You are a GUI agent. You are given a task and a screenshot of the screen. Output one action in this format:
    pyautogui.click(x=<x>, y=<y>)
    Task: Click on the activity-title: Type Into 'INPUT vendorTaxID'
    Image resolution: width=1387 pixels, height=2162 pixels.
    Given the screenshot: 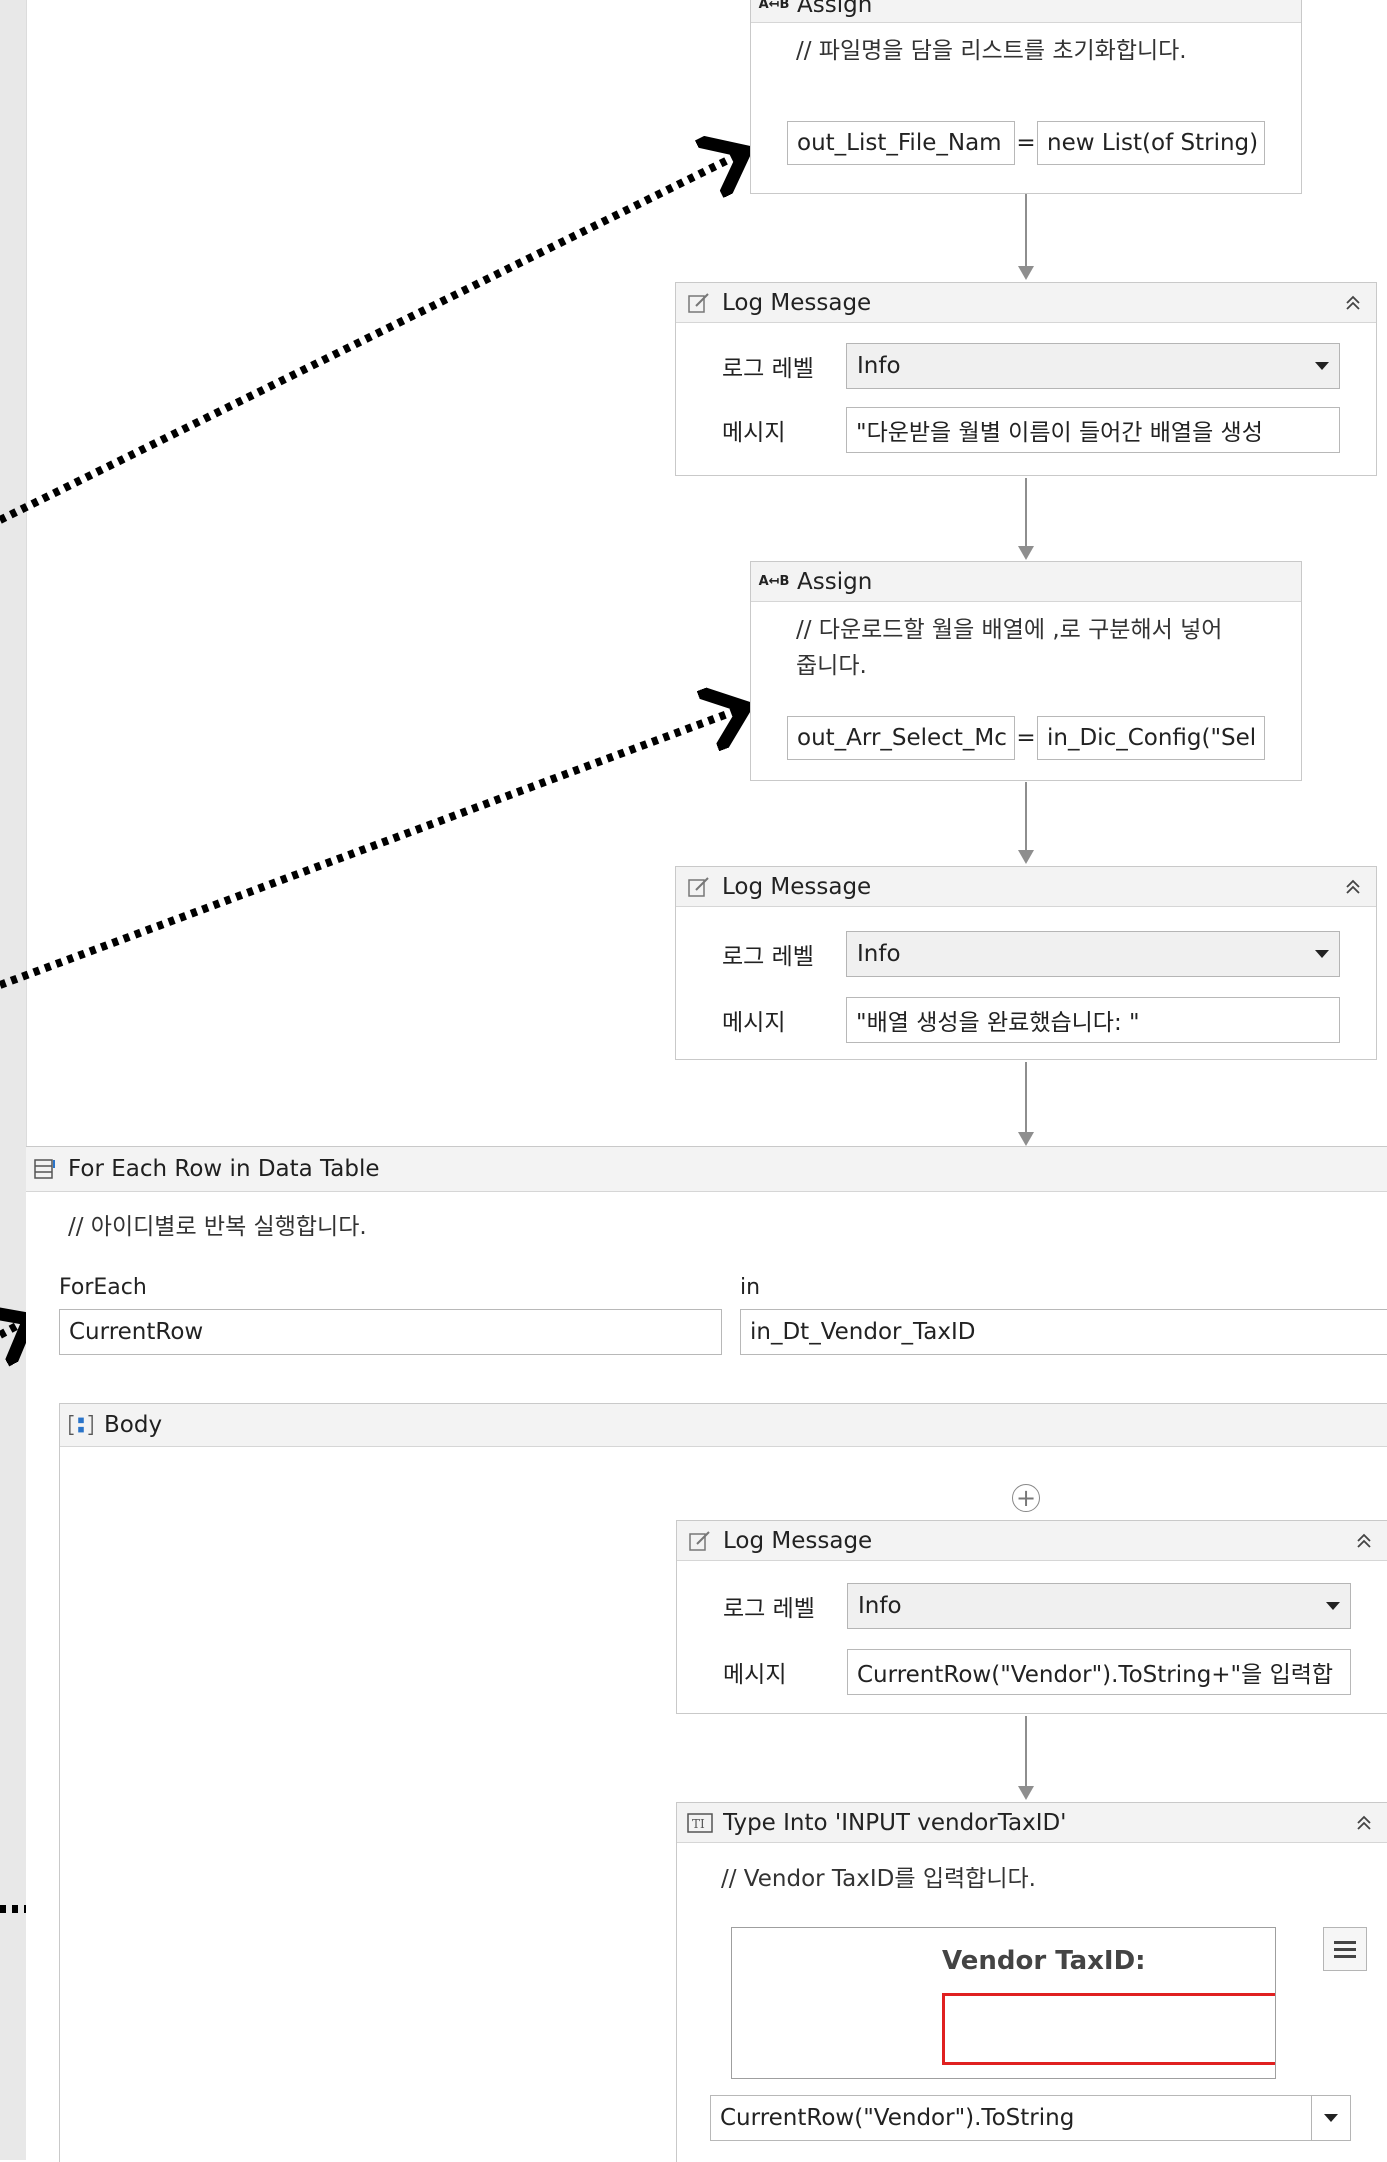 What is the action you would take?
    pyautogui.click(x=895, y=1822)
    